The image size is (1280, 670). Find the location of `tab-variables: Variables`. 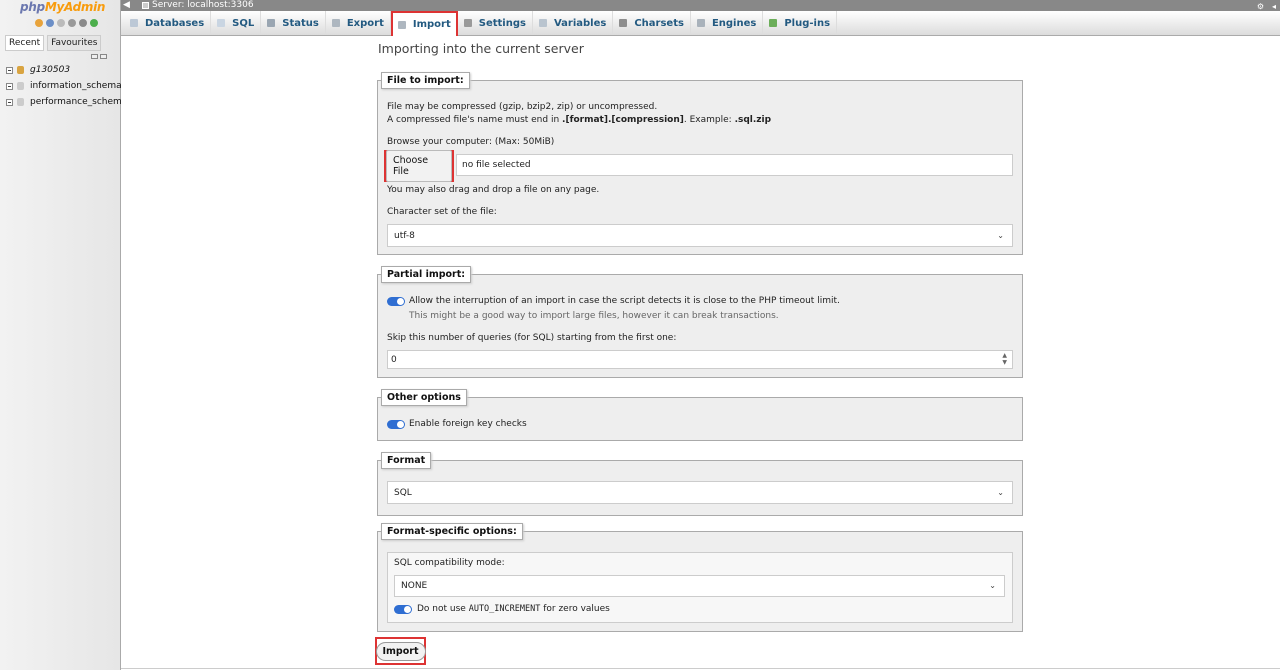

tab-variables: Variables is located at coordinates (573, 23).